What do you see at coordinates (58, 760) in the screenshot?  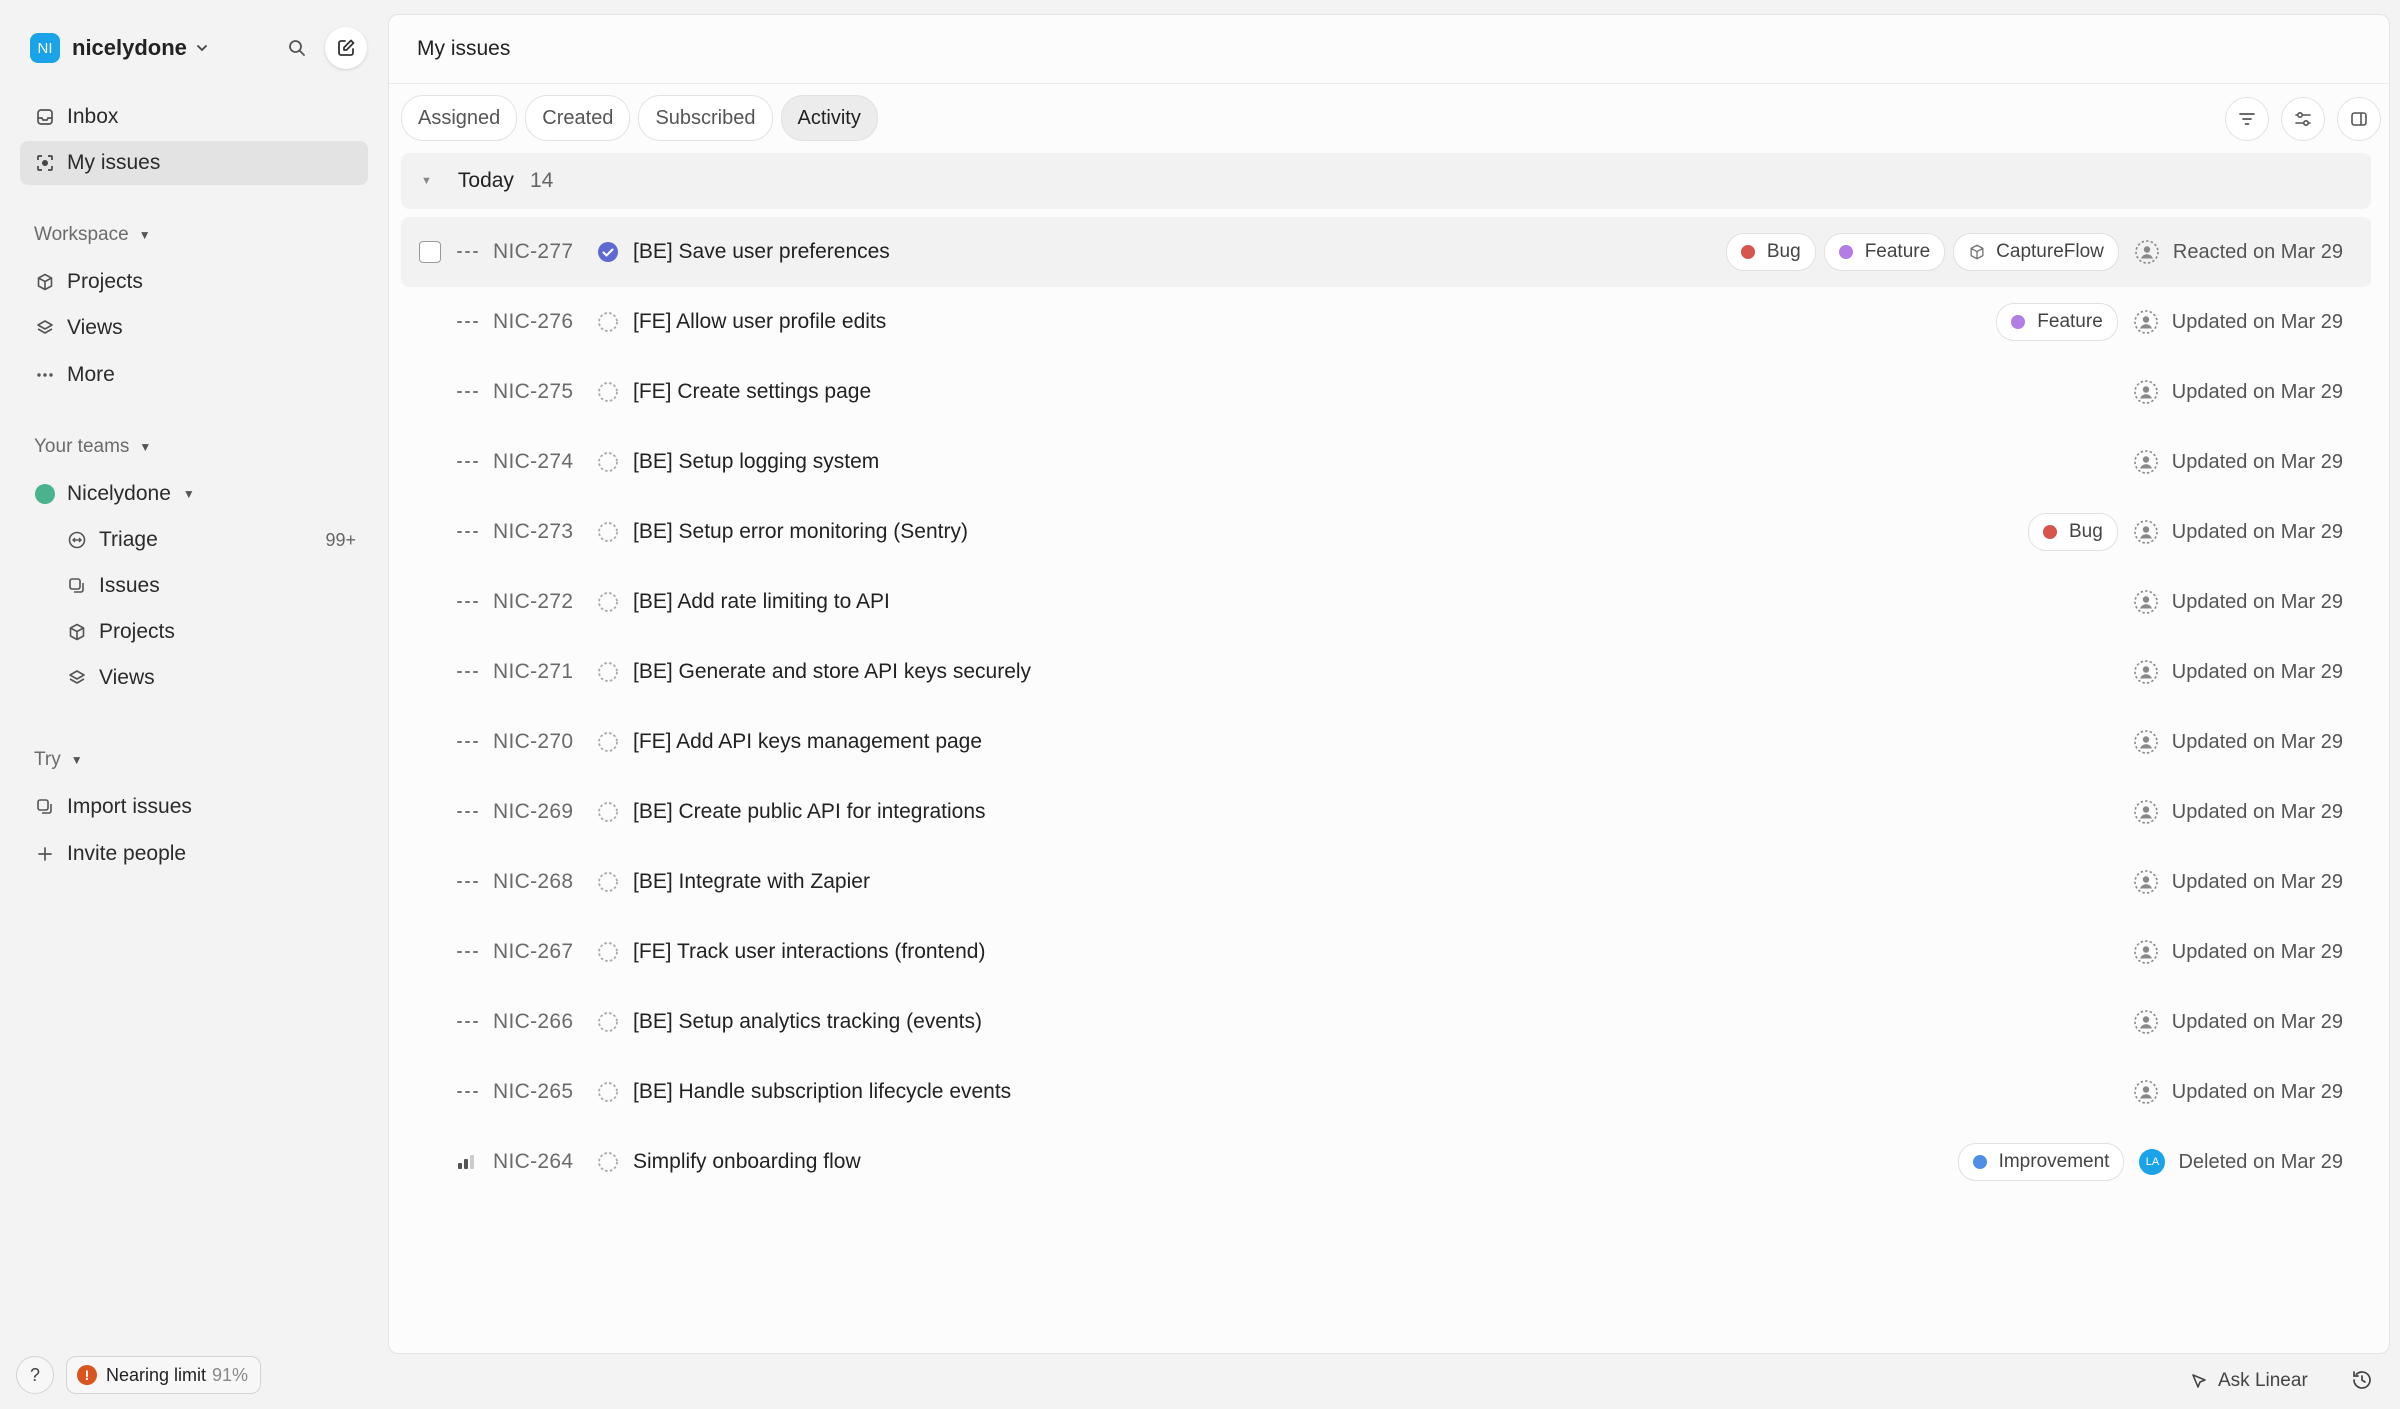 I see `try-section-header: Try ▼` at bounding box center [58, 760].